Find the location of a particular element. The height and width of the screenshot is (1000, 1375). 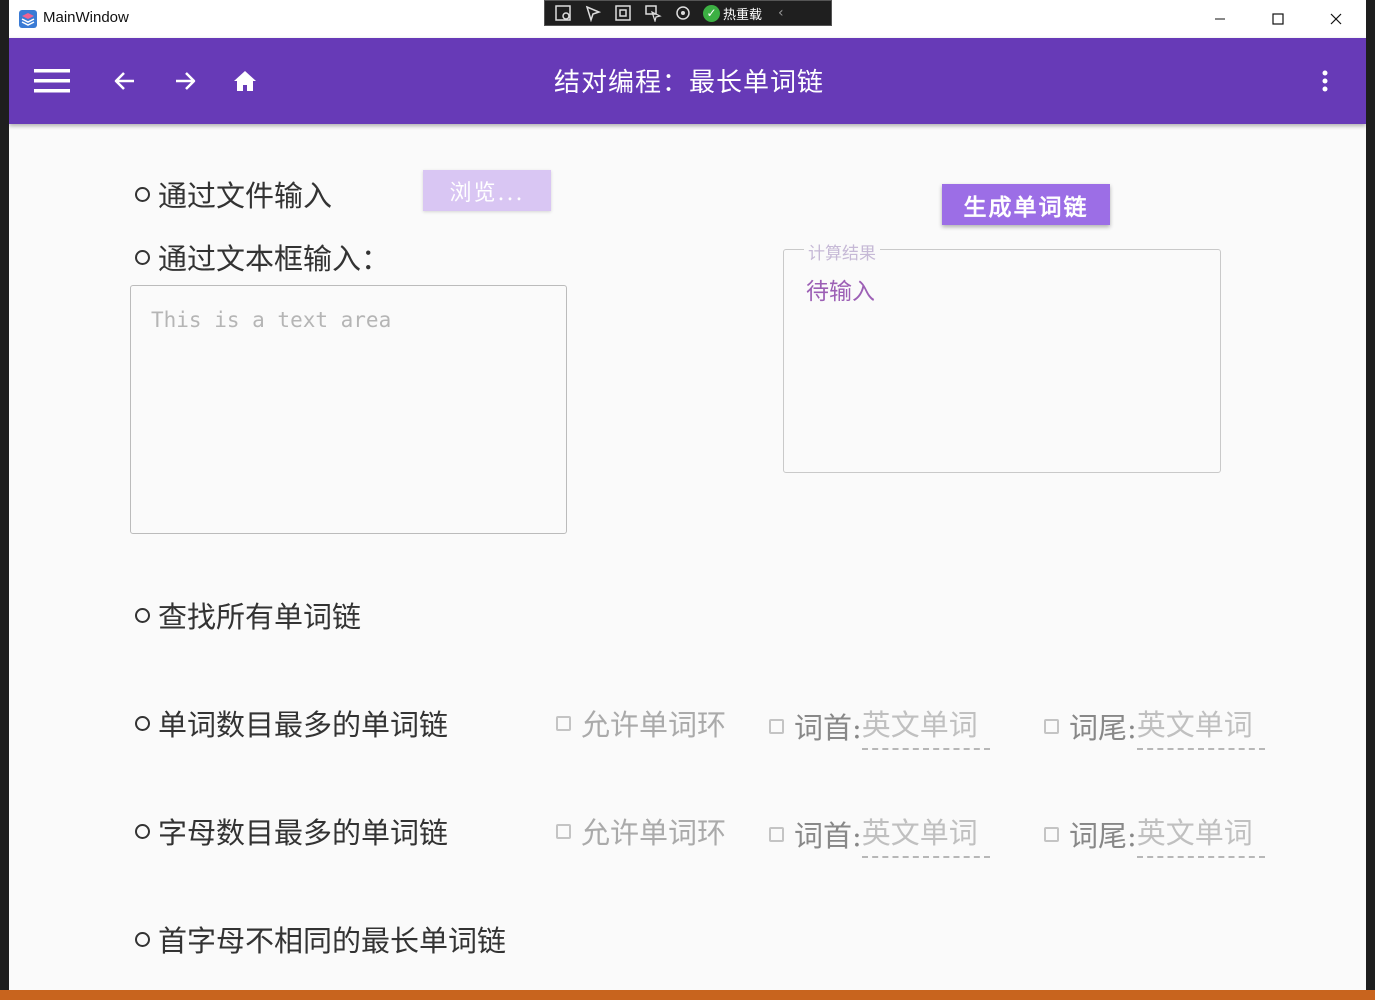

radio-text-input-label: 通过文本框输入： is located at coordinates (274, 259).